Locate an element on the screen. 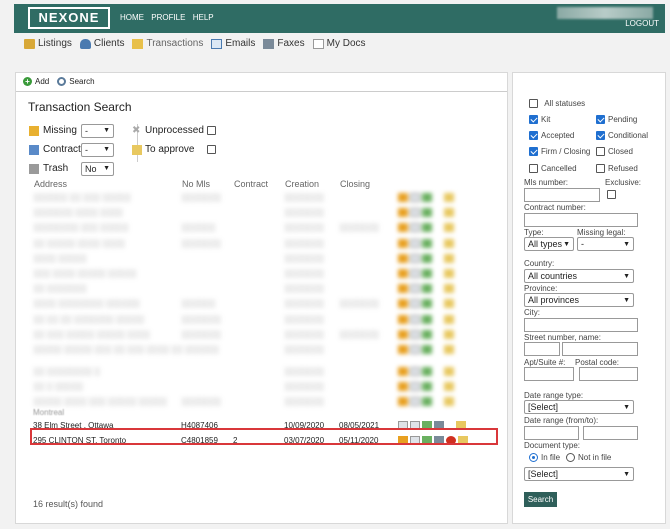 This screenshot has width=670, height=529. unprocessed-checkbox is located at coordinates (211, 130).